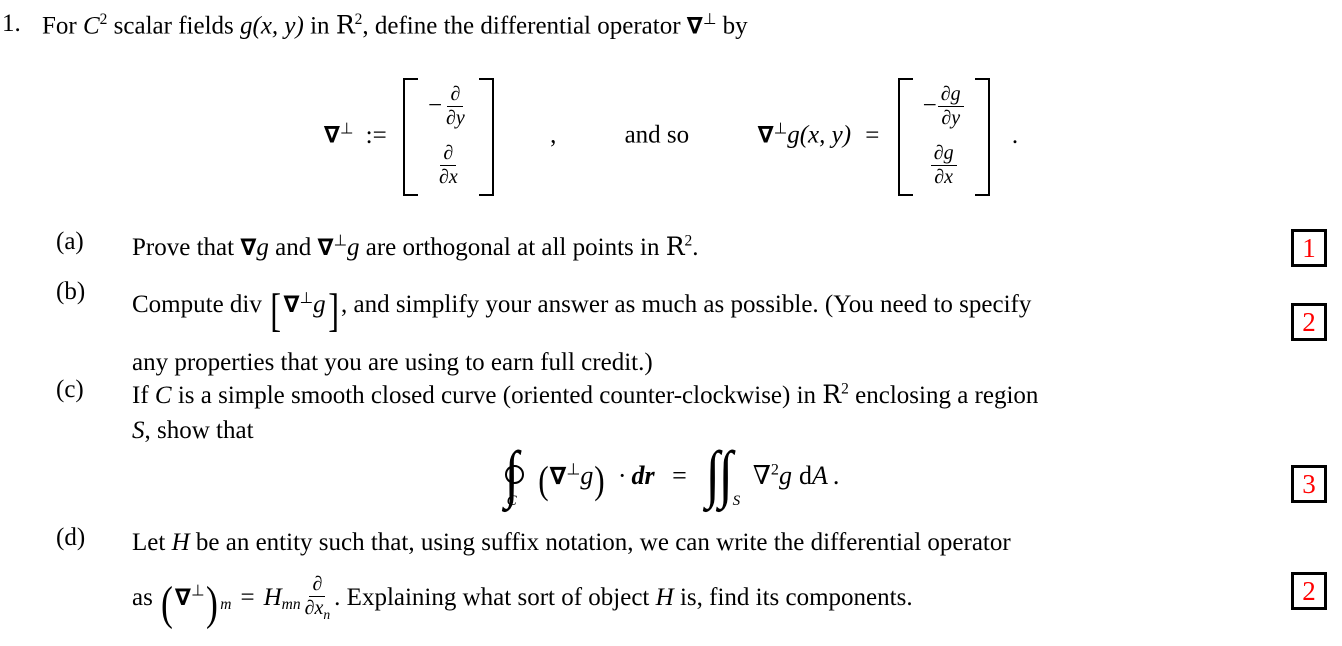 Image resolution: width=1342 pixels, height=646 pixels. I want to click on index-n: n, so click(327, 615).